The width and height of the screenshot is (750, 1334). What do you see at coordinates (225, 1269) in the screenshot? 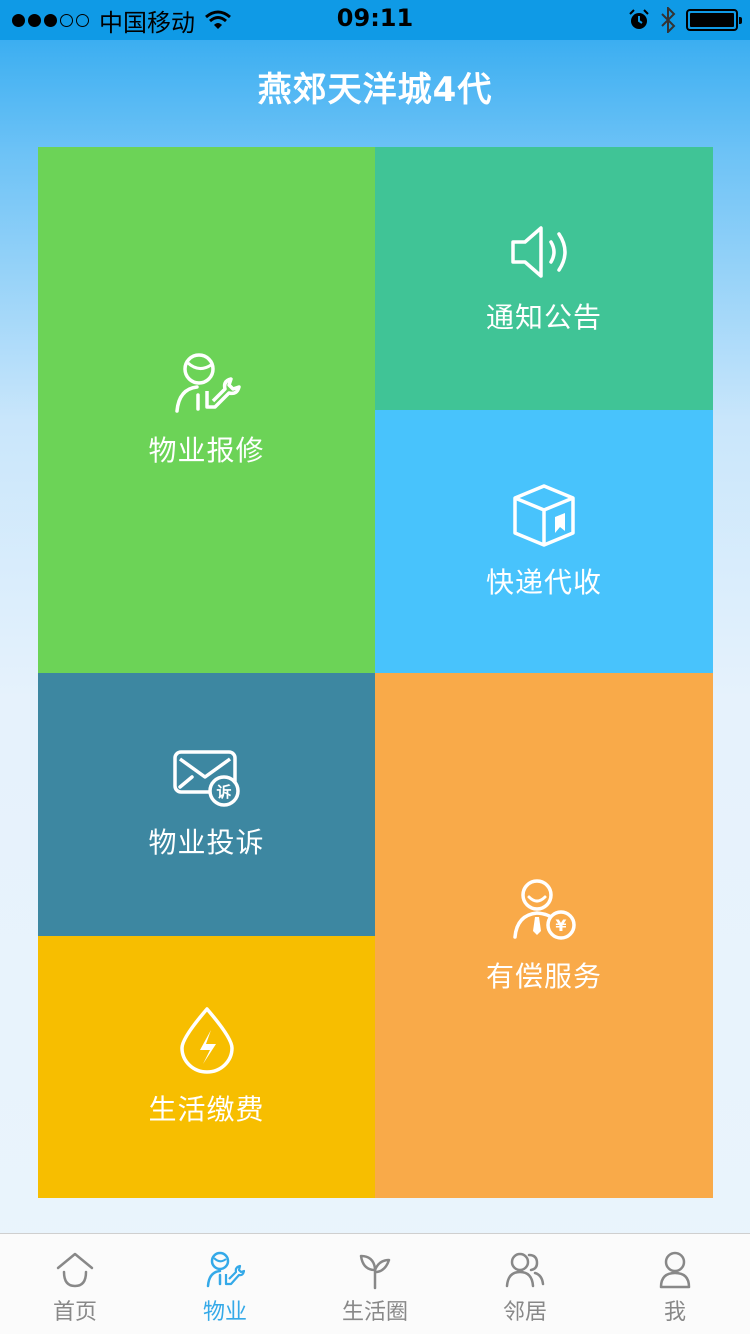
I see `property-icon` at bounding box center [225, 1269].